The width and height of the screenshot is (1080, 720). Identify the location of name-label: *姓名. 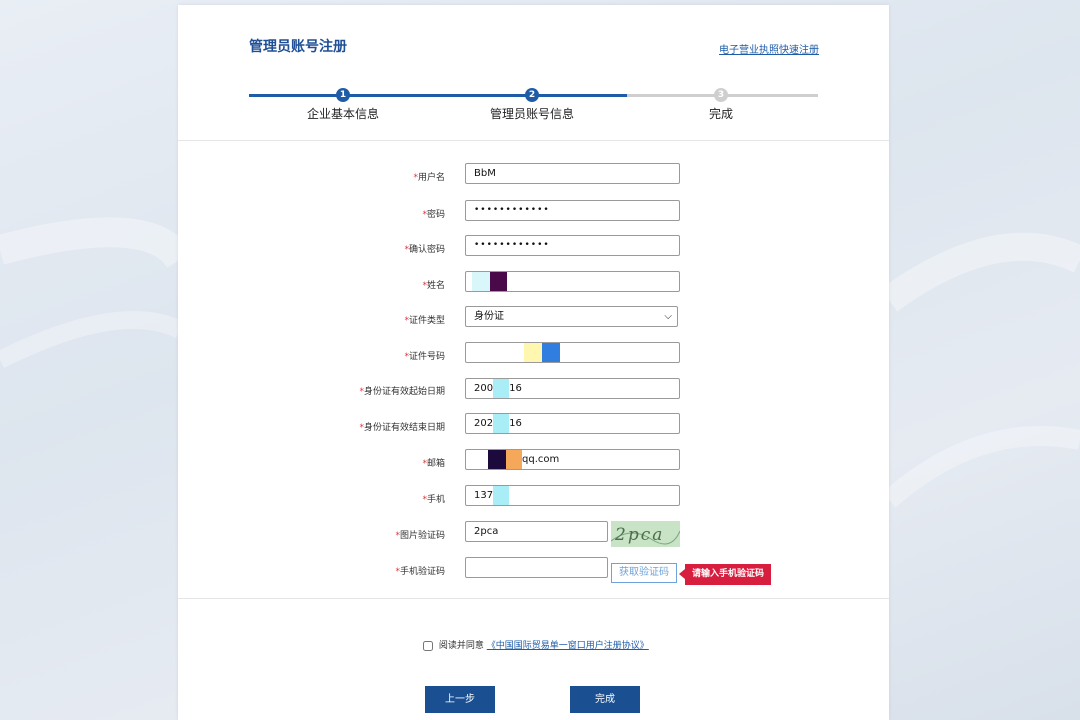
(433, 286).